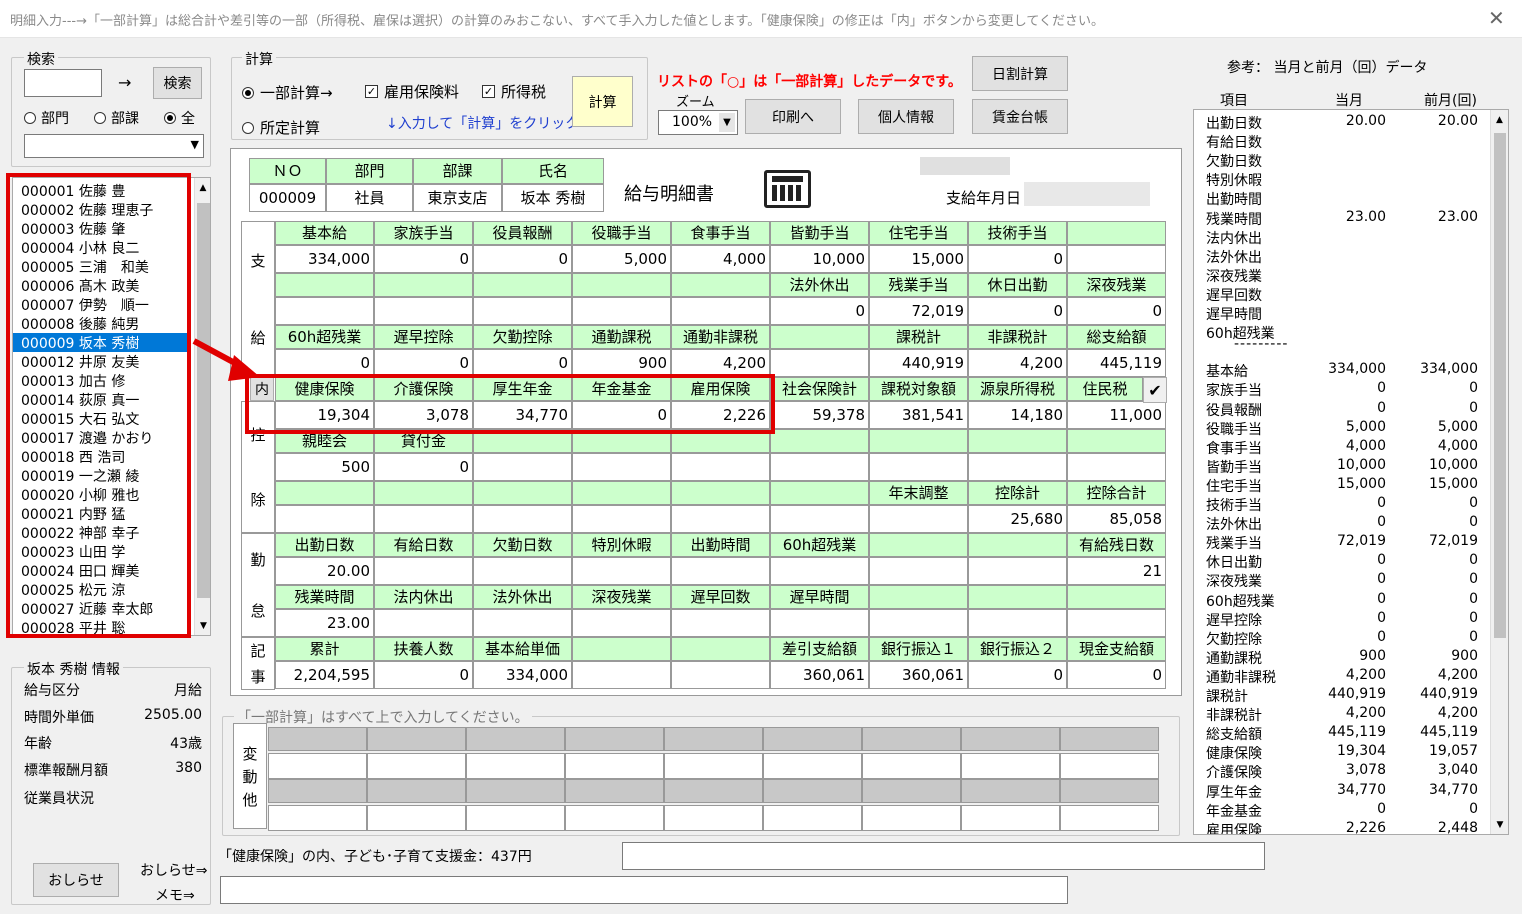 The width and height of the screenshot is (1522, 914). I want to click on daily-calc-button: 日割計算, so click(1020, 73).